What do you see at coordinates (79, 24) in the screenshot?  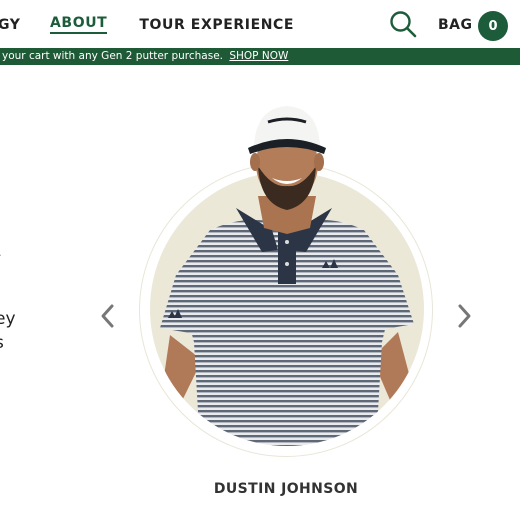 I see `nav-item-about: ABOUT` at bounding box center [79, 24].